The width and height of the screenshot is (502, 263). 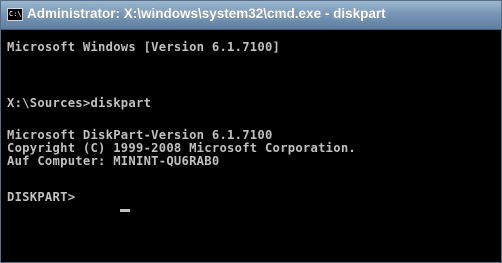 What do you see at coordinates (113, 161) in the screenshot?
I see `console-line: Auf Computer: MININT-QU6RAB0` at bounding box center [113, 161].